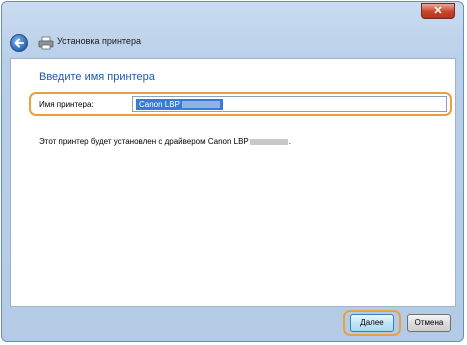  What do you see at coordinates (46, 43) in the screenshot?
I see `printer-icon` at bounding box center [46, 43].